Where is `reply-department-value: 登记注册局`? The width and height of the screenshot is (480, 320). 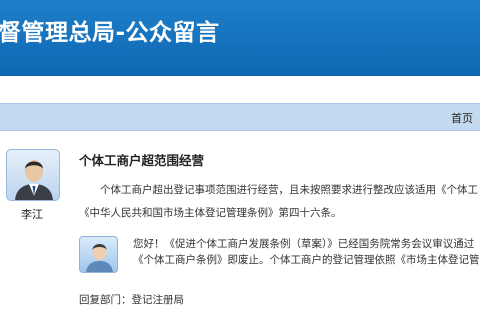 reply-department-value: 登记注册局 is located at coordinates (158, 300).